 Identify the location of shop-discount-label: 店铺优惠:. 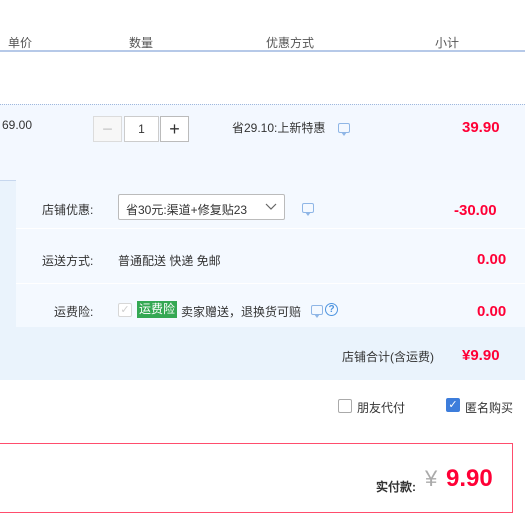
(68, 210).